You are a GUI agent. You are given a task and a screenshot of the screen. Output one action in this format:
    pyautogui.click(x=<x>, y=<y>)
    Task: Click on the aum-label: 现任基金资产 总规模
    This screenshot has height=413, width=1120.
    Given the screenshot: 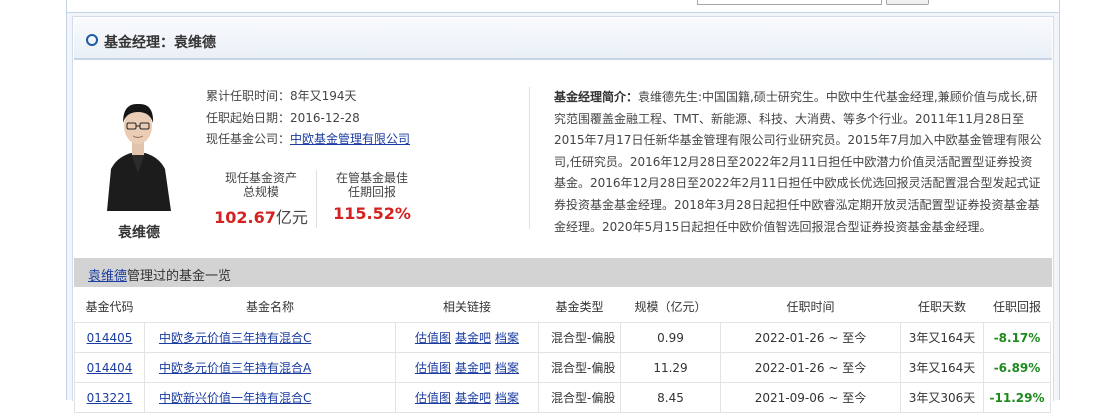 What is the action you would take?
    pyautogui.click(x=261, y=185)
    